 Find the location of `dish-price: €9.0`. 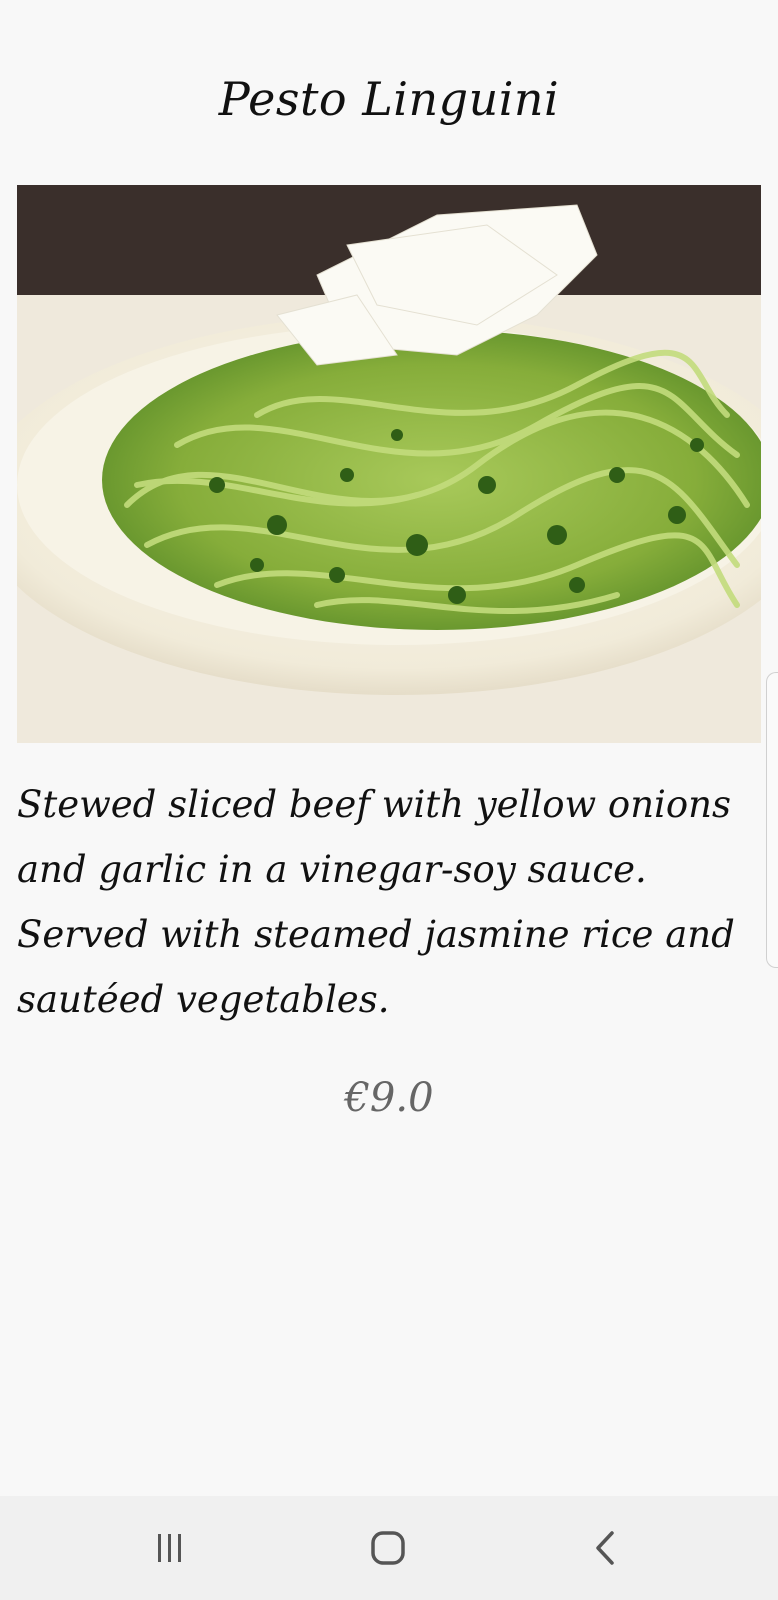

dish-price: €9.0 is located at coordinates (389, 1098).